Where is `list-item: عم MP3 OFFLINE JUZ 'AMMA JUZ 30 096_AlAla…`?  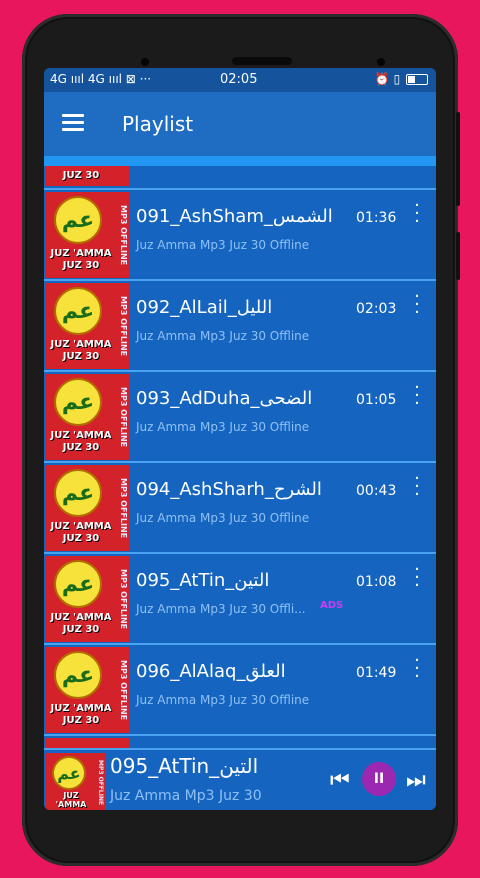 list-item: عم MP3 OFFLINE JUZ 'AMMA JUZ 30 096_AlAla… is located at coordinates (240, 688).